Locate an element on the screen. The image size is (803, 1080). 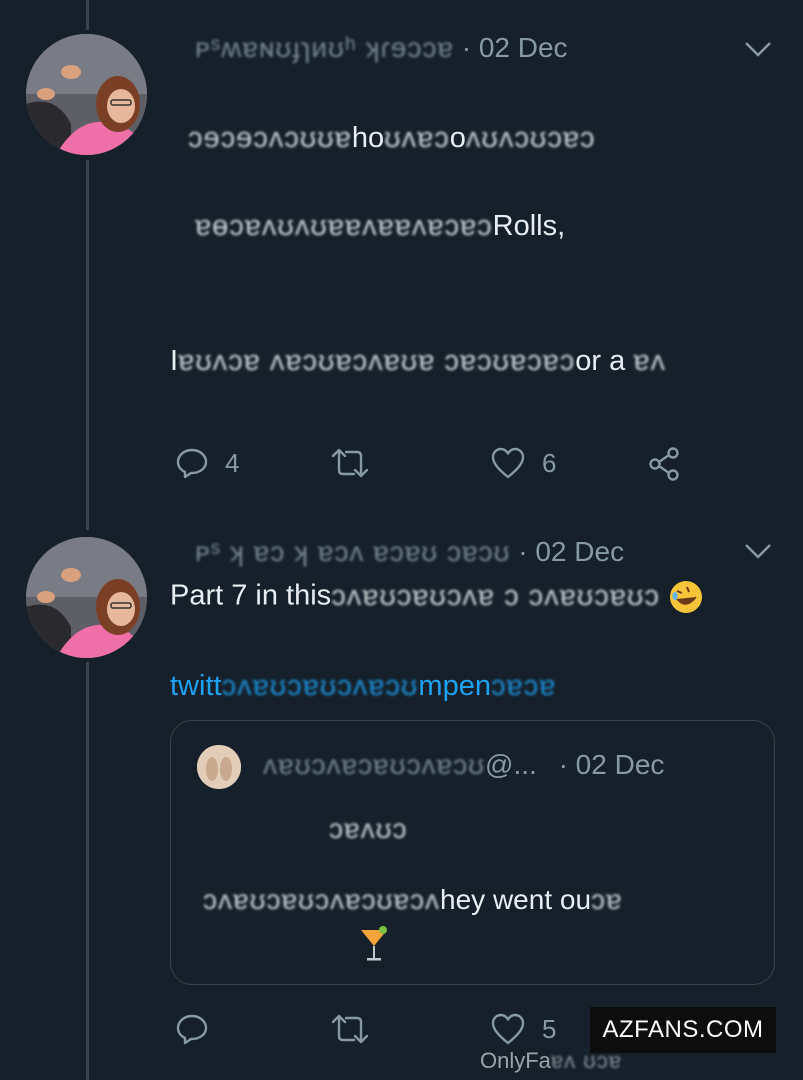
watermark-visible: OnlyFa is located at coordinates (515, 1060).